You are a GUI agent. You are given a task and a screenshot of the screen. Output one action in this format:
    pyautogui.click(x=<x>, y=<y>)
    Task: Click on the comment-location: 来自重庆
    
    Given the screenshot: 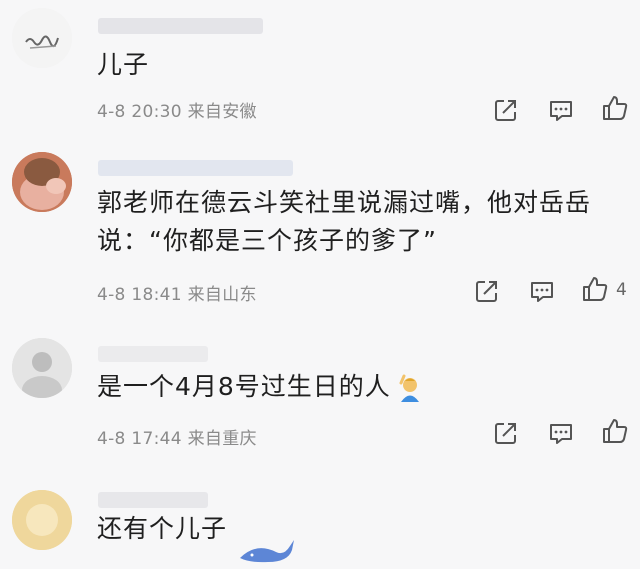 What is the action you would take?
    pyautogui.click(x=222, y=439)
    